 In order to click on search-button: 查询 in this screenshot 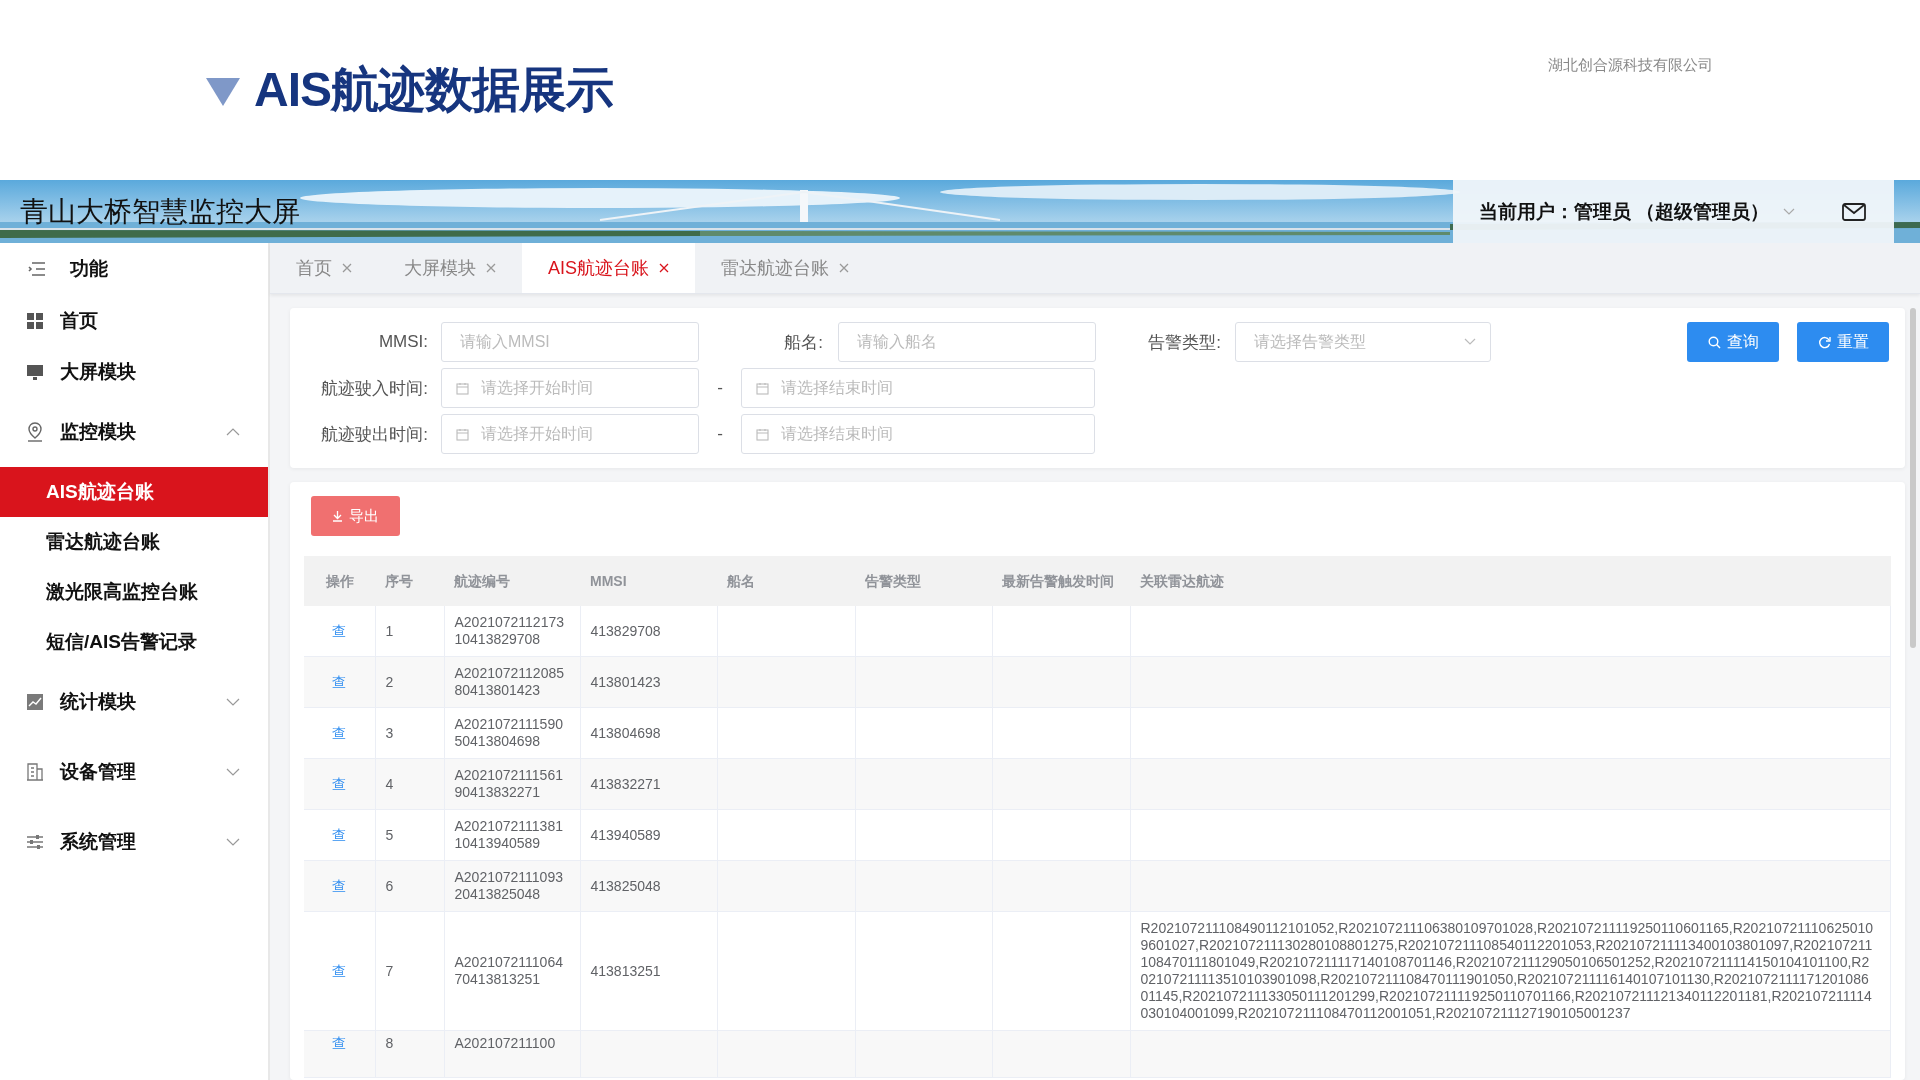, I will do `click(1733, 342)`.